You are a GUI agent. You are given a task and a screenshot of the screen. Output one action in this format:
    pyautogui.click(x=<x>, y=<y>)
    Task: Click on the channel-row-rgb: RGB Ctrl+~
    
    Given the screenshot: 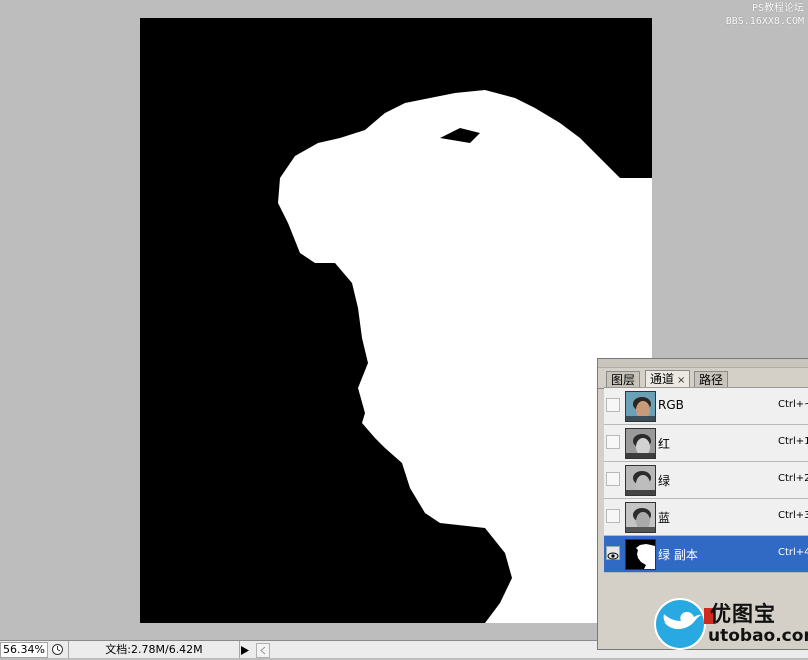 What is the action you would take?
    pyautogui.click(x=706, y=406)
    